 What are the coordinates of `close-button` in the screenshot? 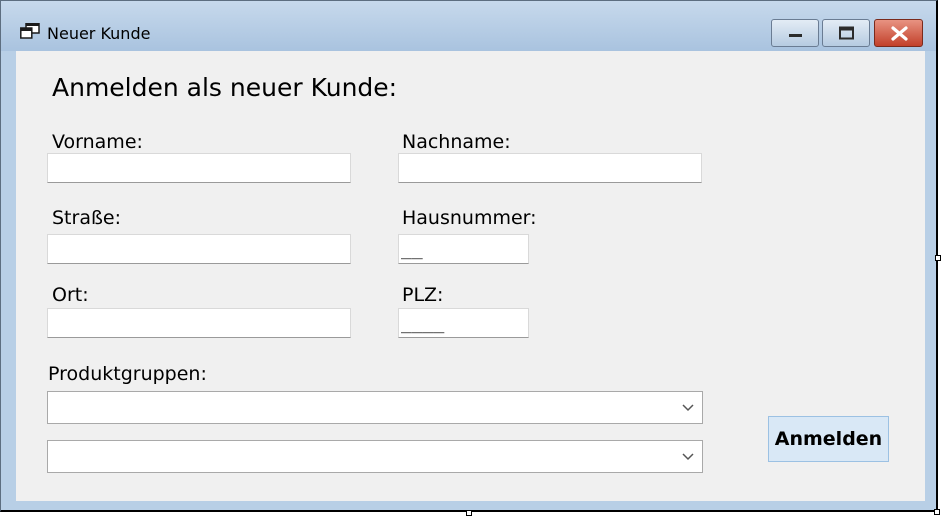 It's located at (898, 33).